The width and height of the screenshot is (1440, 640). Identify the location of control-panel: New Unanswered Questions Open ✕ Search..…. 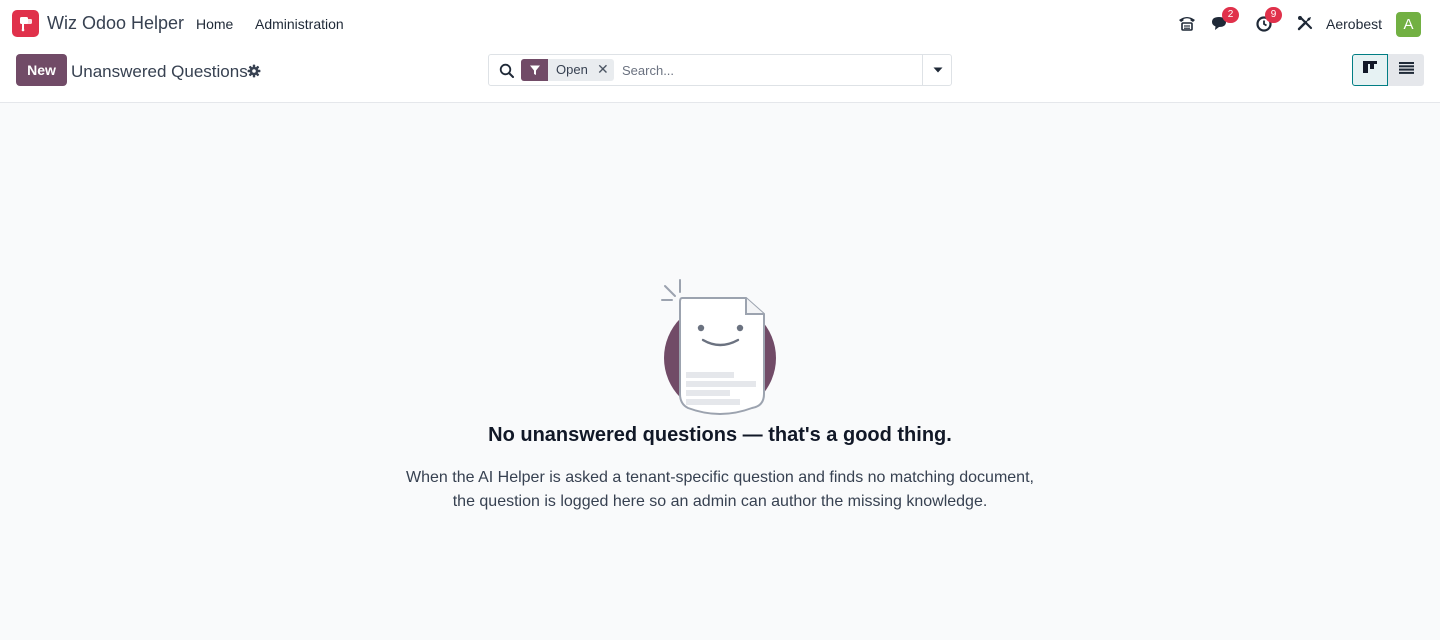
(720, 75).